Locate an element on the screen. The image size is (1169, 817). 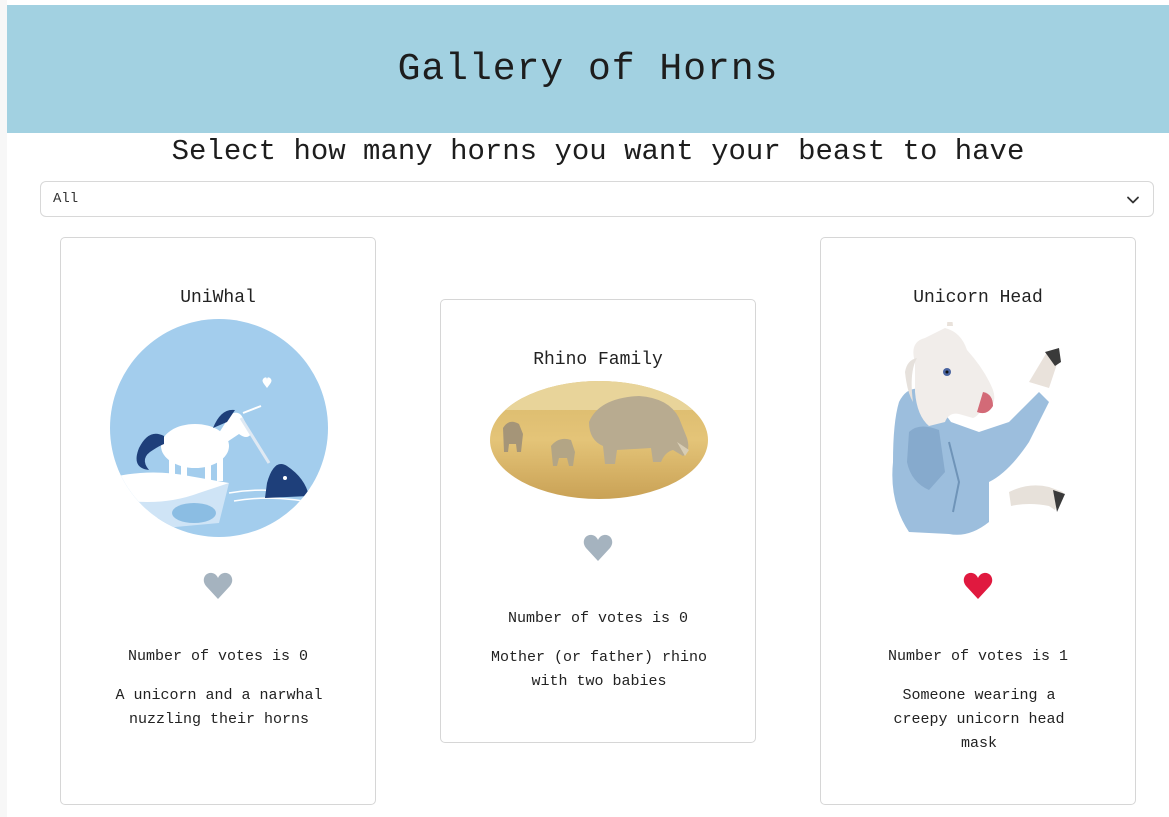
page-title: Gallery of Horns is located at coordinates (588, 69).